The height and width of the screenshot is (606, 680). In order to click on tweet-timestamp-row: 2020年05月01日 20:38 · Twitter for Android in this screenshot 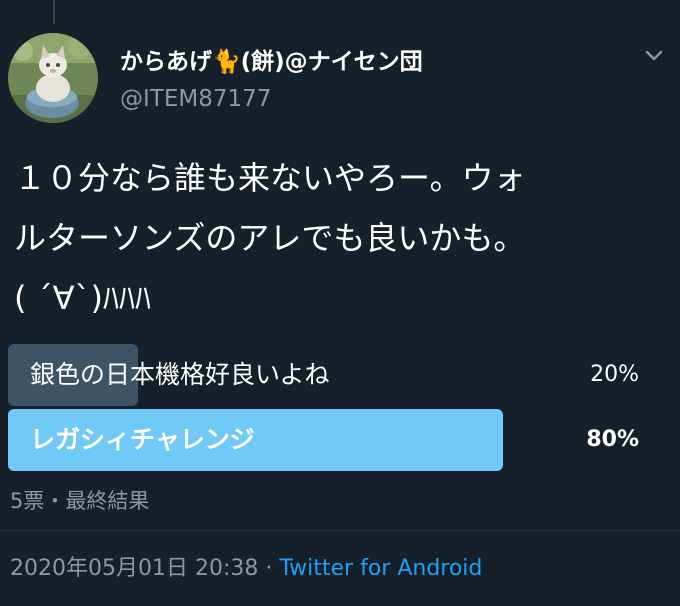, I will do `click(246, 566)`.